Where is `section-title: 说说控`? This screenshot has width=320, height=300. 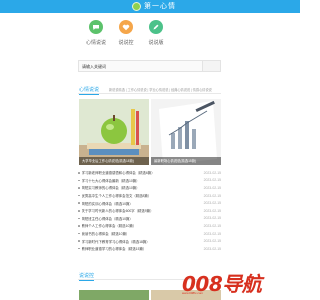
section-title: 说说控 is located at coordinates (87, 276).